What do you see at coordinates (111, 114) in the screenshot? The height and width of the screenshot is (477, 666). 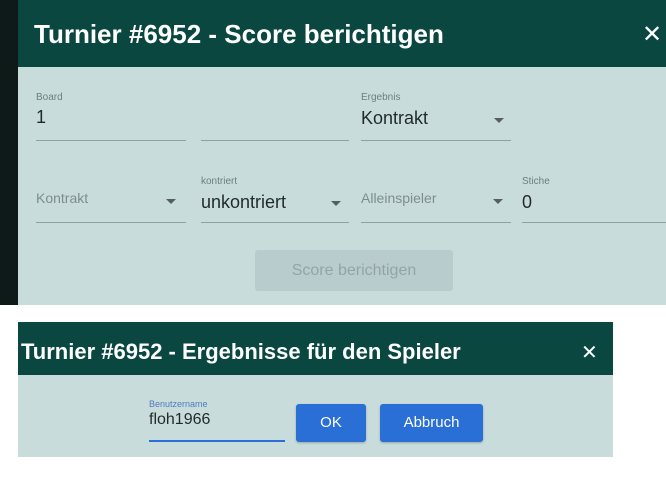 I see `board-field: Board 1` at bounding box center [111, 114].